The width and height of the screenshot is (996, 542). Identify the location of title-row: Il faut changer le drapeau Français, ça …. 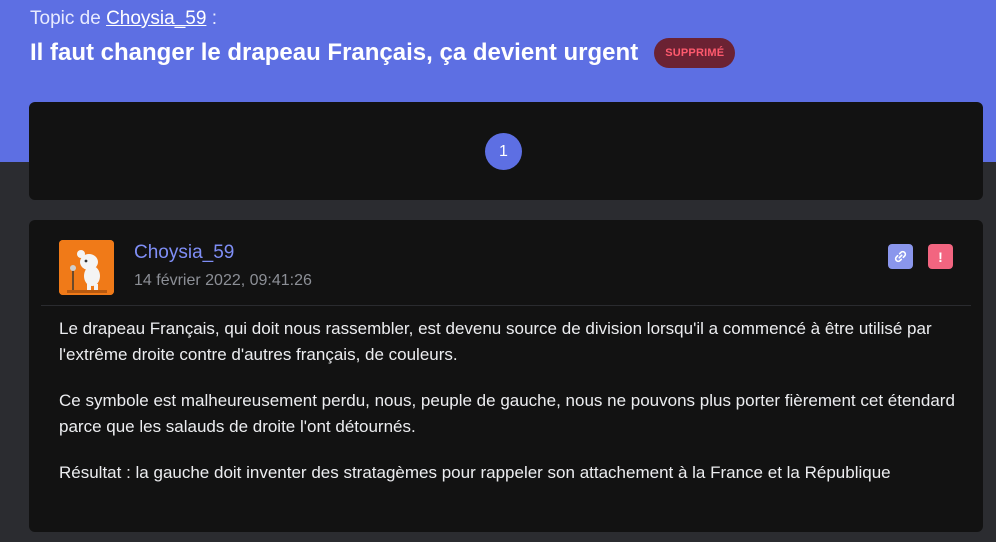
(383, 53).